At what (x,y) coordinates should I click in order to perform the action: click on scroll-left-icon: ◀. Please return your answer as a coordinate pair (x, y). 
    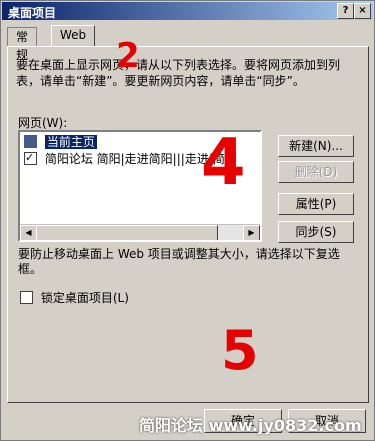
    Looking at the image, I should click on (28, 232).